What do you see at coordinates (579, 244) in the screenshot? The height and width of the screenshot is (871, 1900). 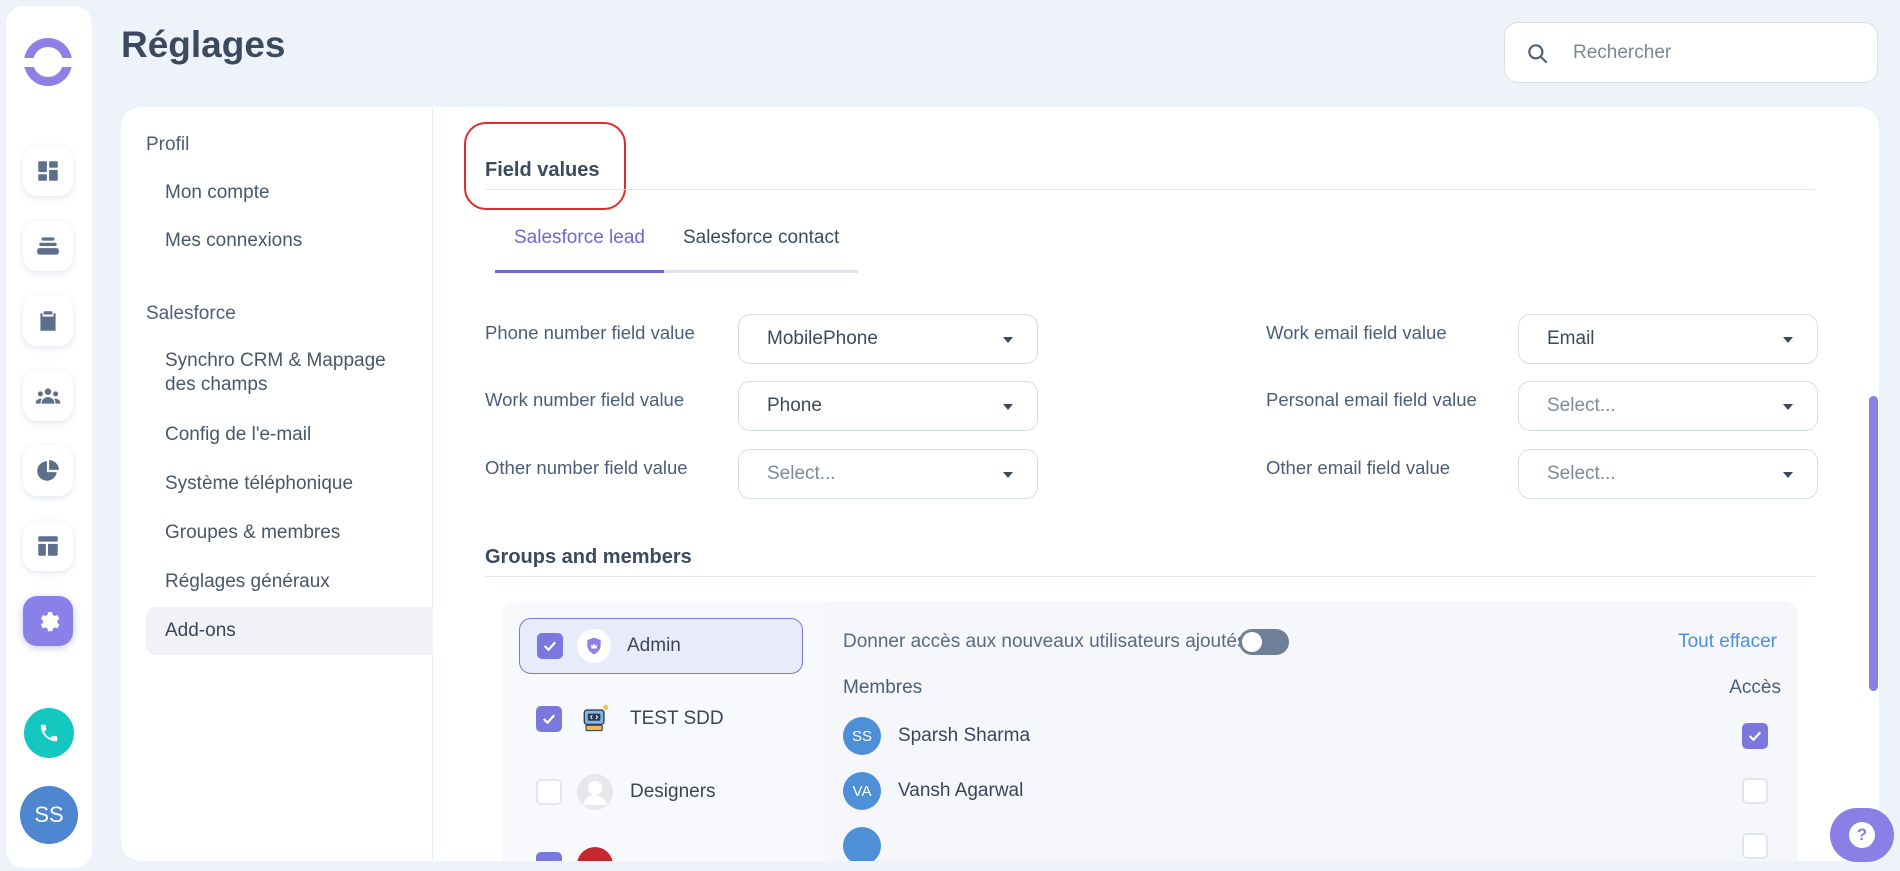 I see `tab-salesforce-lead: Salesforce lead` at bounding box center [579, 244].